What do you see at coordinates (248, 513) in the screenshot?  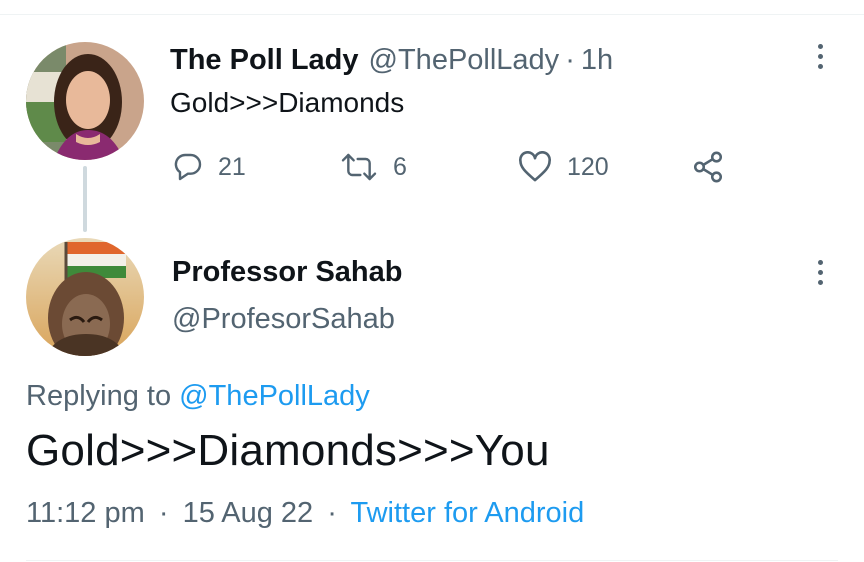 I see `tweet-date: 15 Aug 22` at bounding box center [248, 513].